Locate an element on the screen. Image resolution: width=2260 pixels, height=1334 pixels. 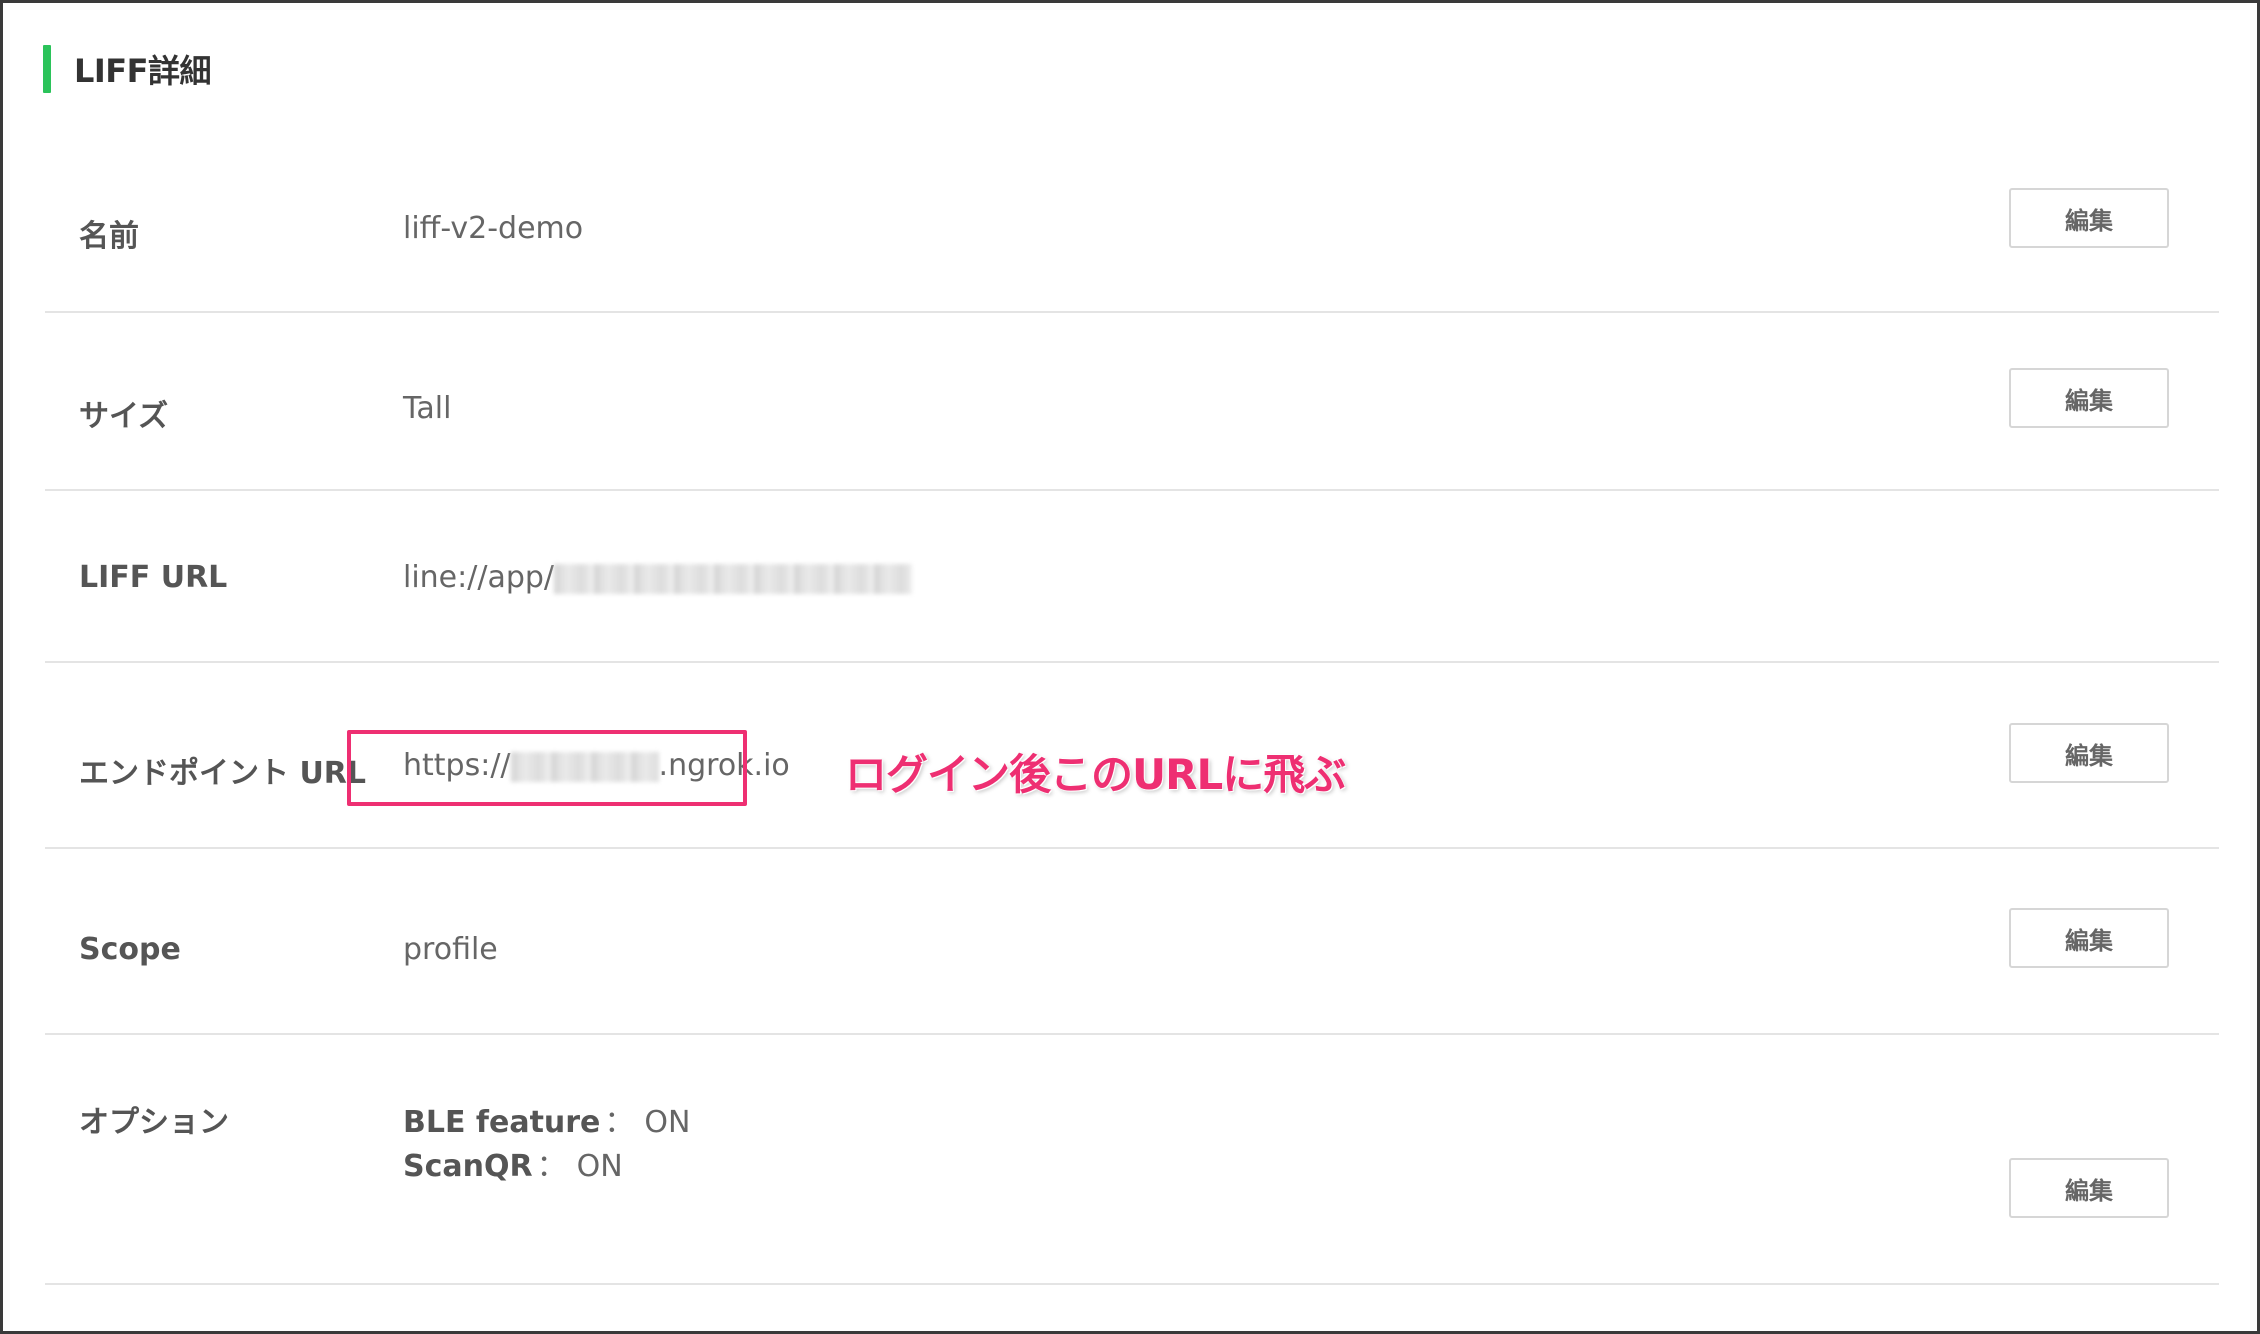
option-ble-feature: BLE feature： ON is located at coordinates (546, 1119).